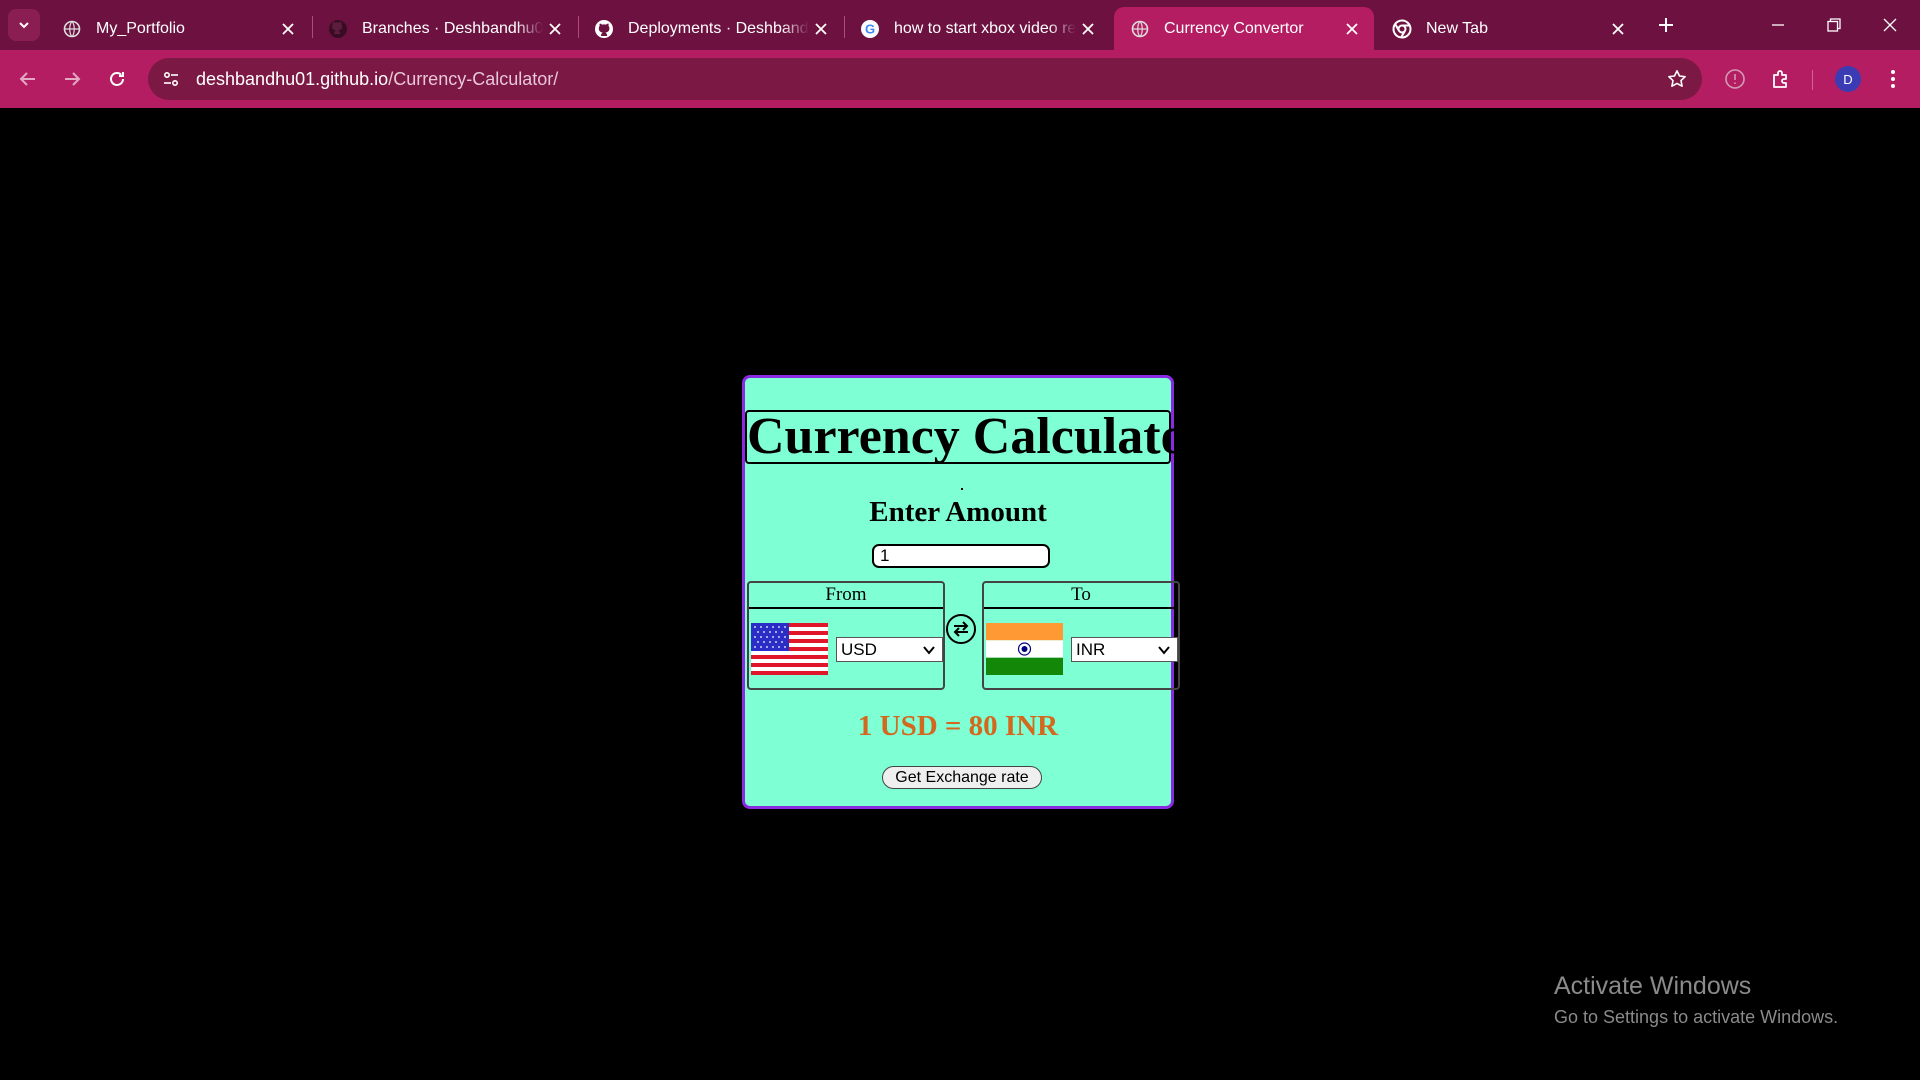 This screenshot has width=1920, height=1080. I want to click on new-tab-button, so click(1666, 25).